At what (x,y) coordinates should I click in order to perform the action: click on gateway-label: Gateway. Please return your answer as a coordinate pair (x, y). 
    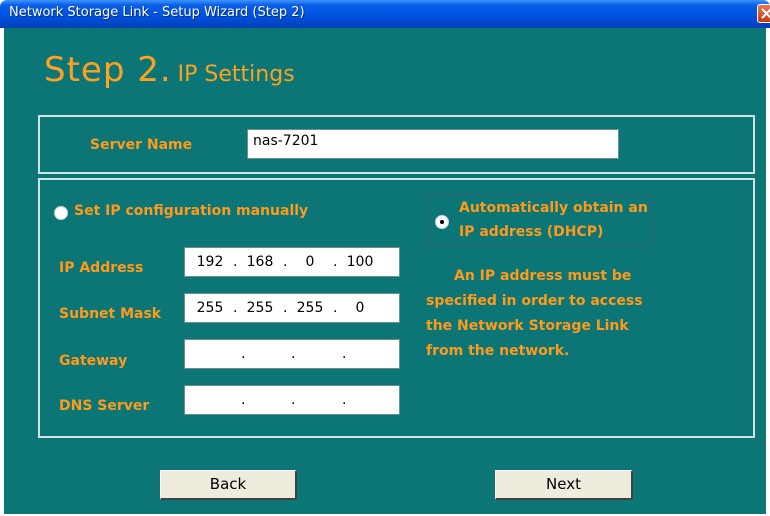
    Looking at the image, I should click on (93, 361).